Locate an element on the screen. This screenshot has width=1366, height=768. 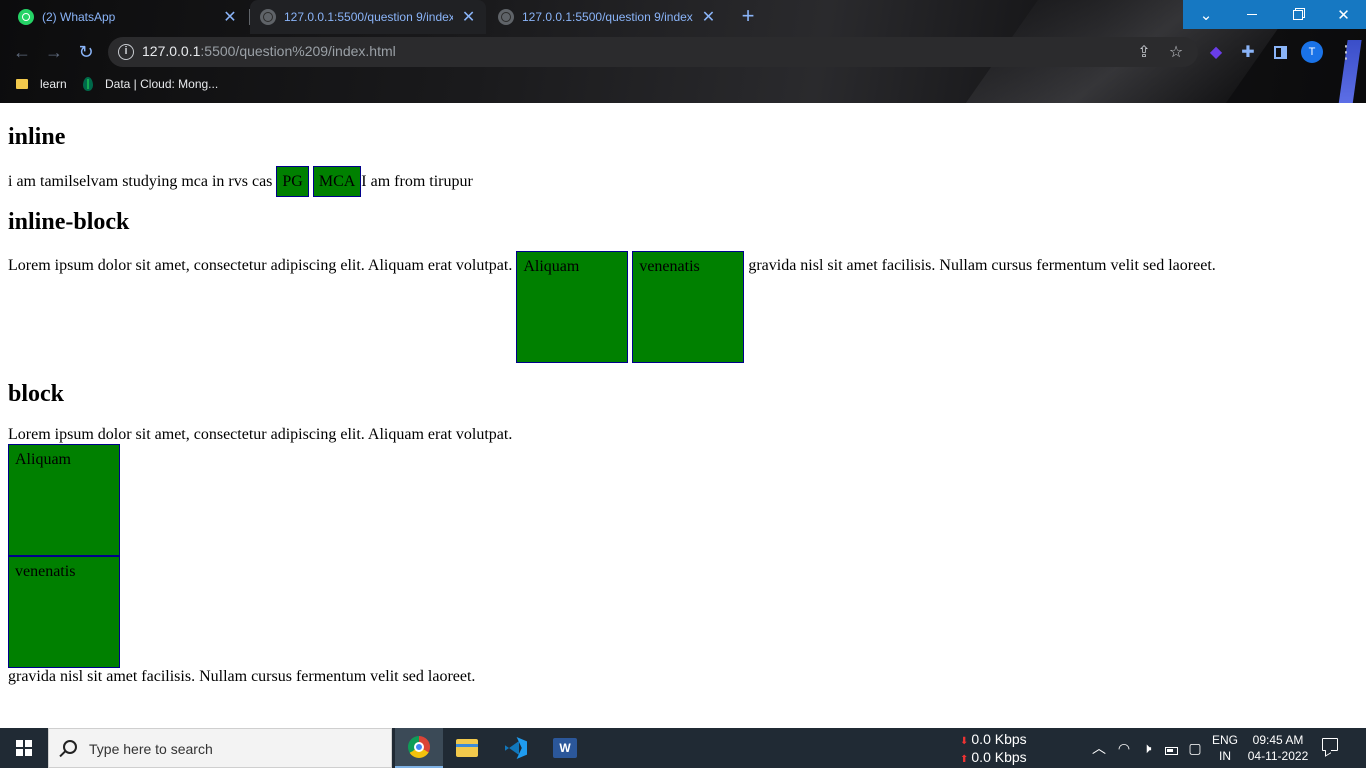
close-window-button: ✕ is located at coordinates (1343, 14).